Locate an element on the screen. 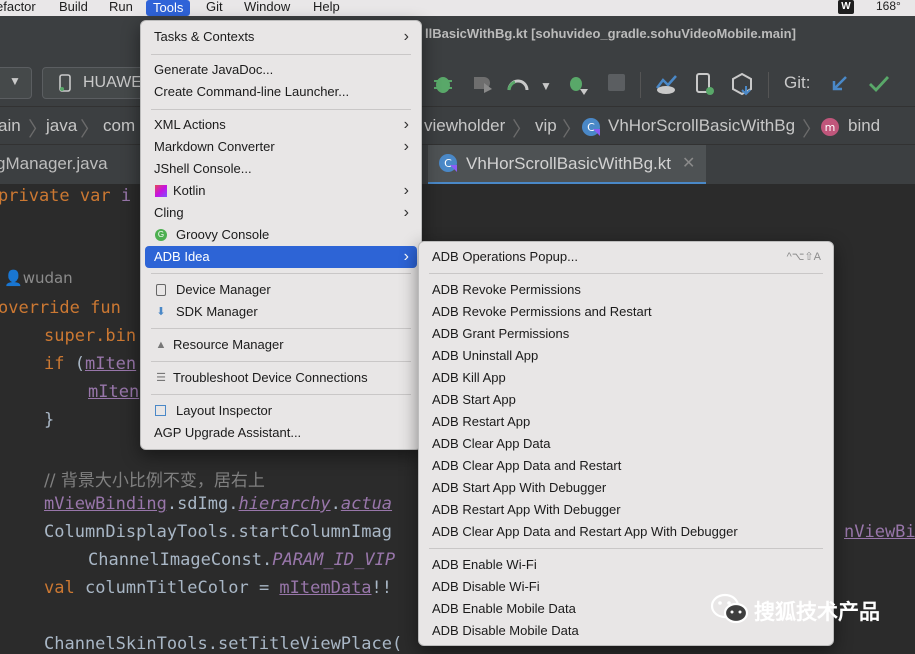  adb-item-restart-app: ADB Restart App is located at coordinates (626, 422).